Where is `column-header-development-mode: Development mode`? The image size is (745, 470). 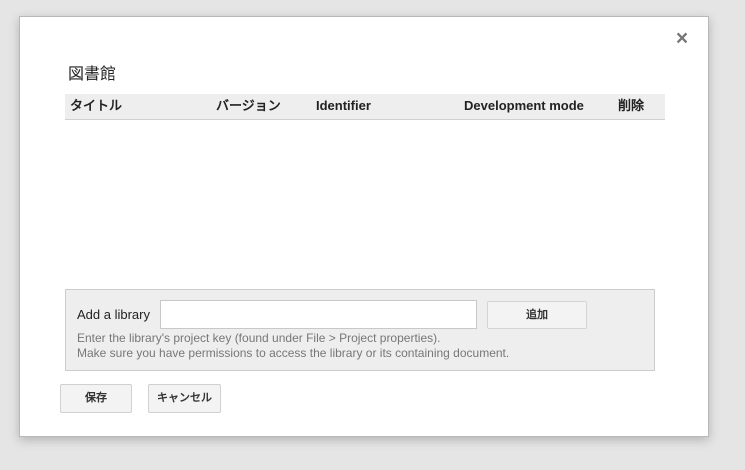 column-header-development-mode: Development mode is located at coordinates (524, 105).